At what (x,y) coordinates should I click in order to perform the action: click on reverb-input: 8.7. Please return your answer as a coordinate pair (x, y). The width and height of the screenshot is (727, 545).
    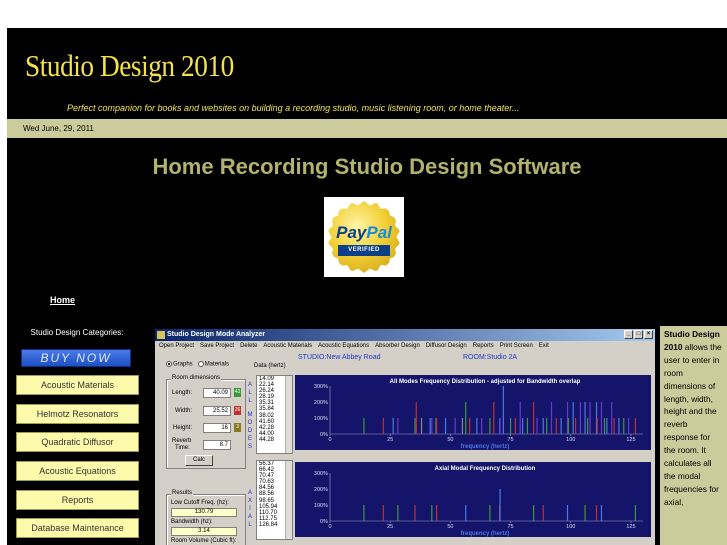
    Looking at the image, I should click on (217, 445).